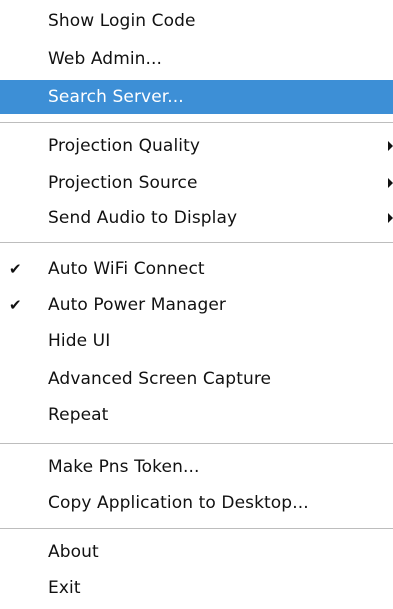 This screenshot has width=393, height=609. I want to click on menu-item-label: Projection Source, so click(123, 183).